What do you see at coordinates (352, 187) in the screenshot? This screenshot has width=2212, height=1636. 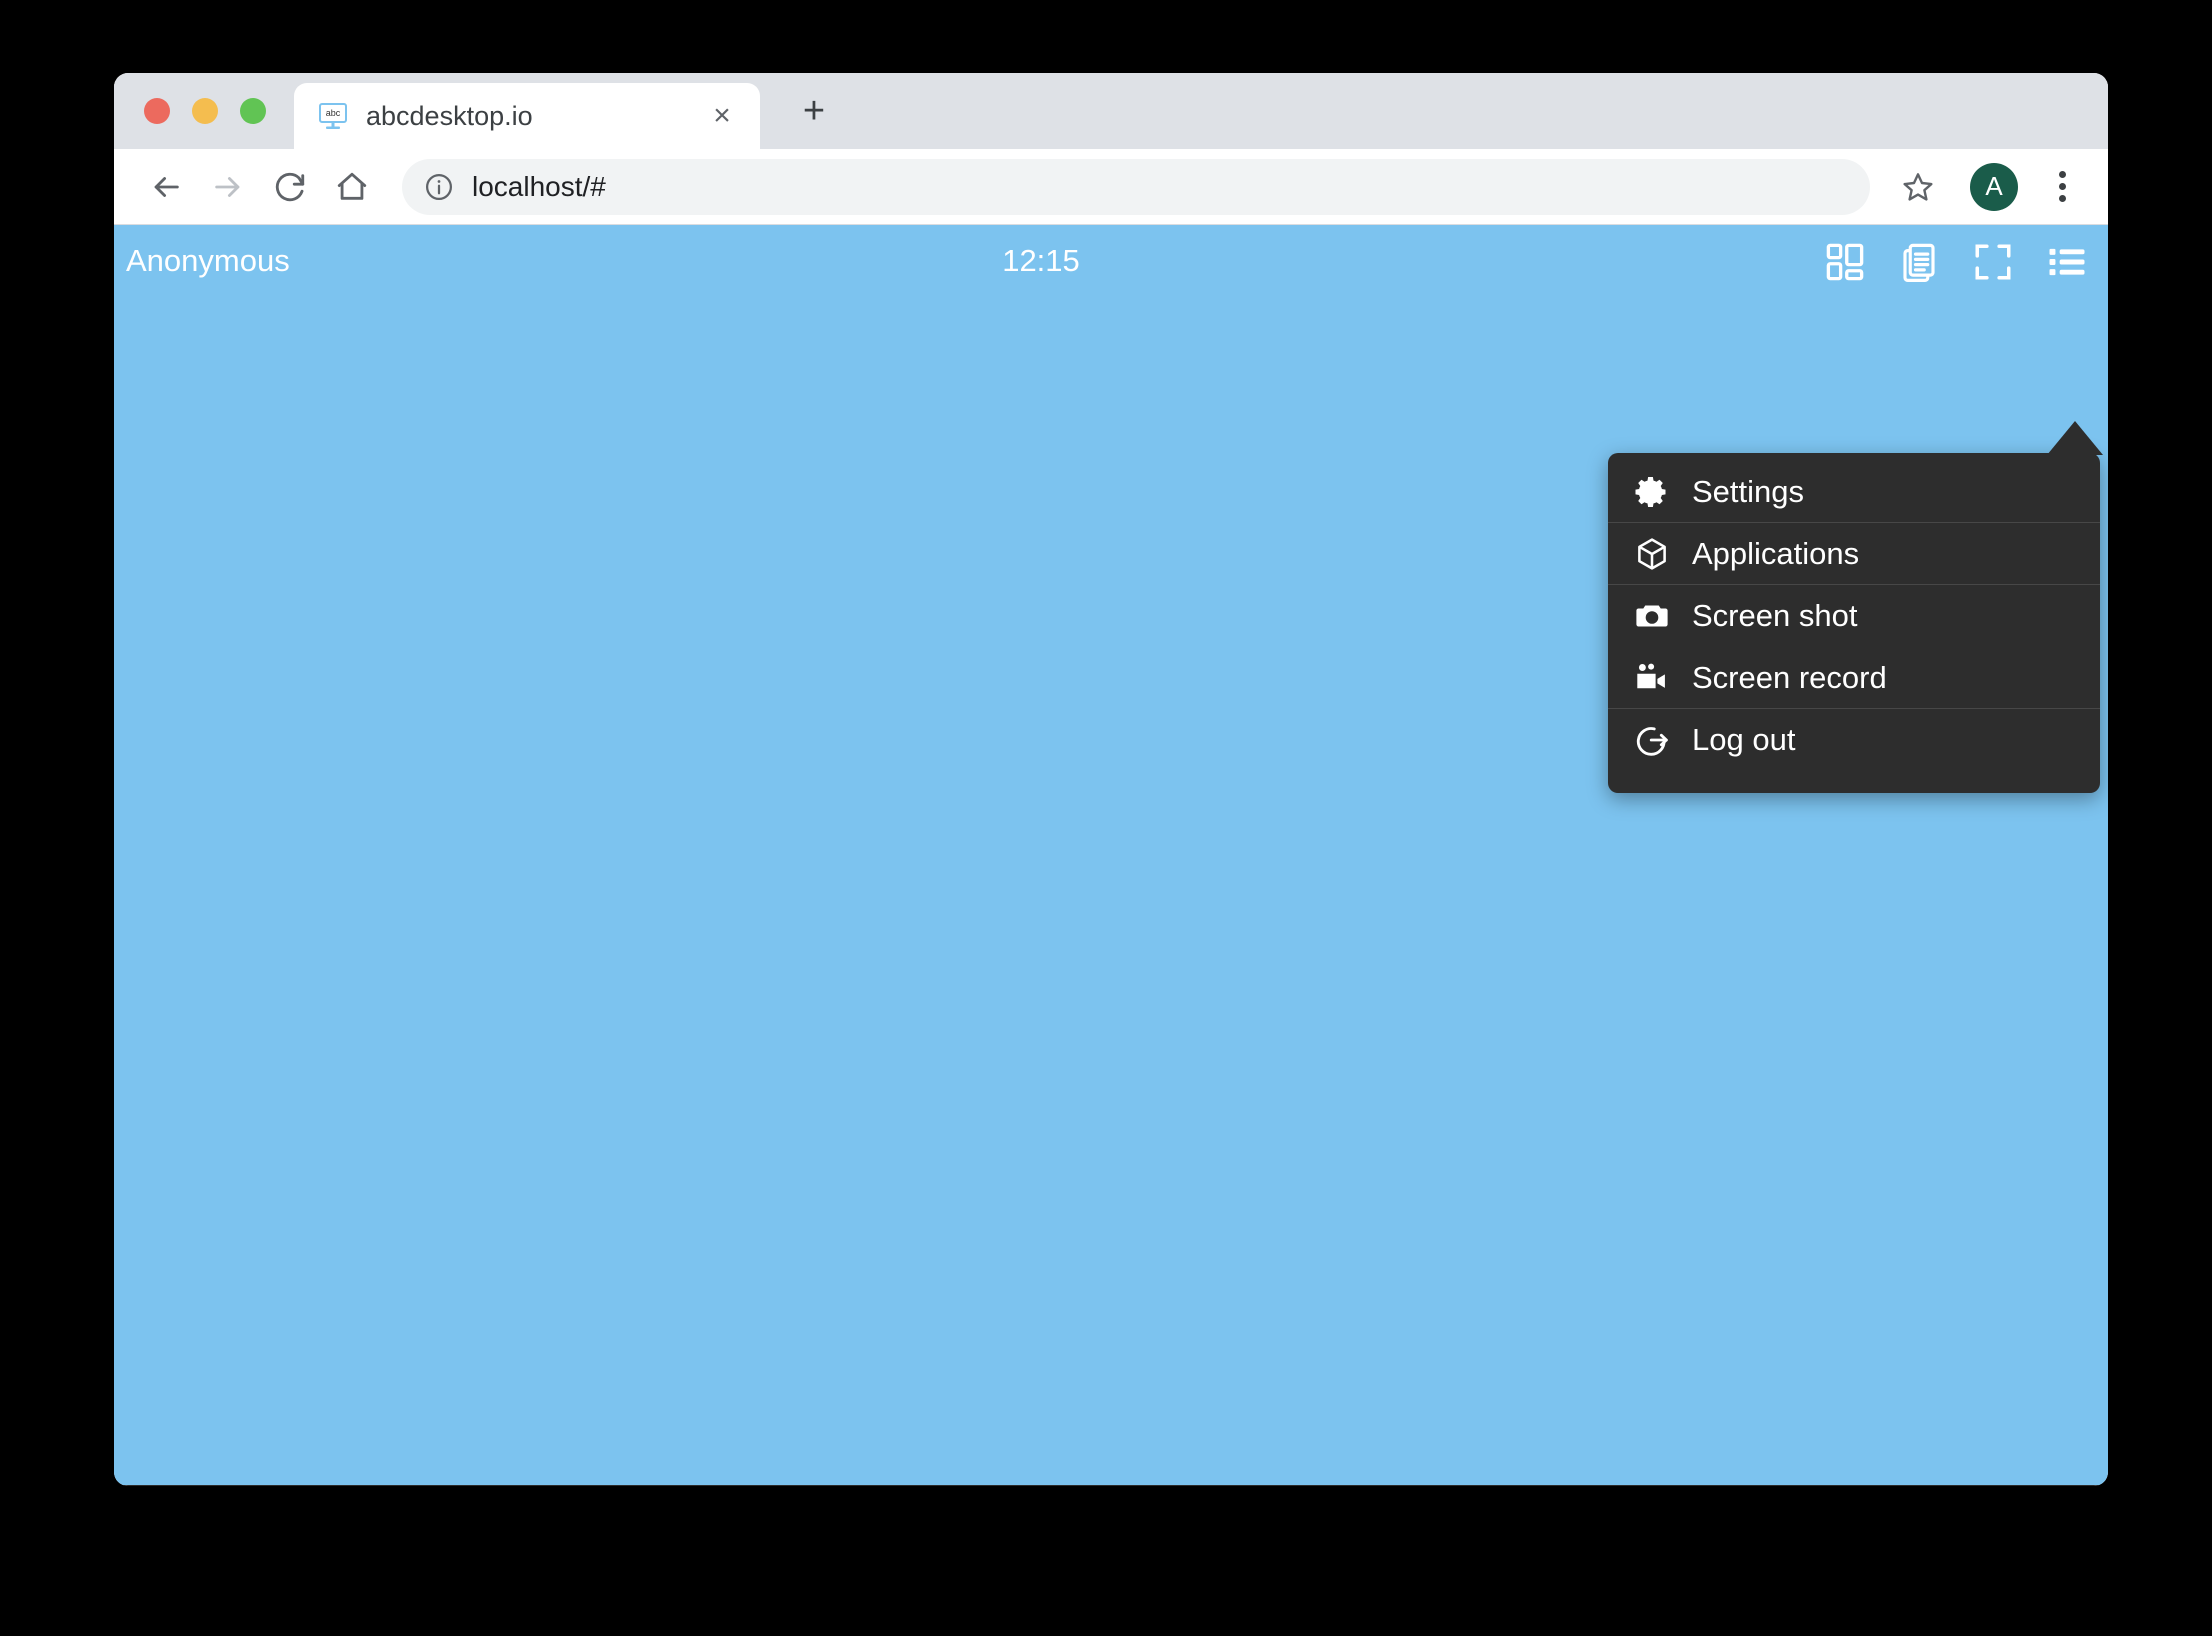 I see `home-icon` at bounding box center [352, 187].